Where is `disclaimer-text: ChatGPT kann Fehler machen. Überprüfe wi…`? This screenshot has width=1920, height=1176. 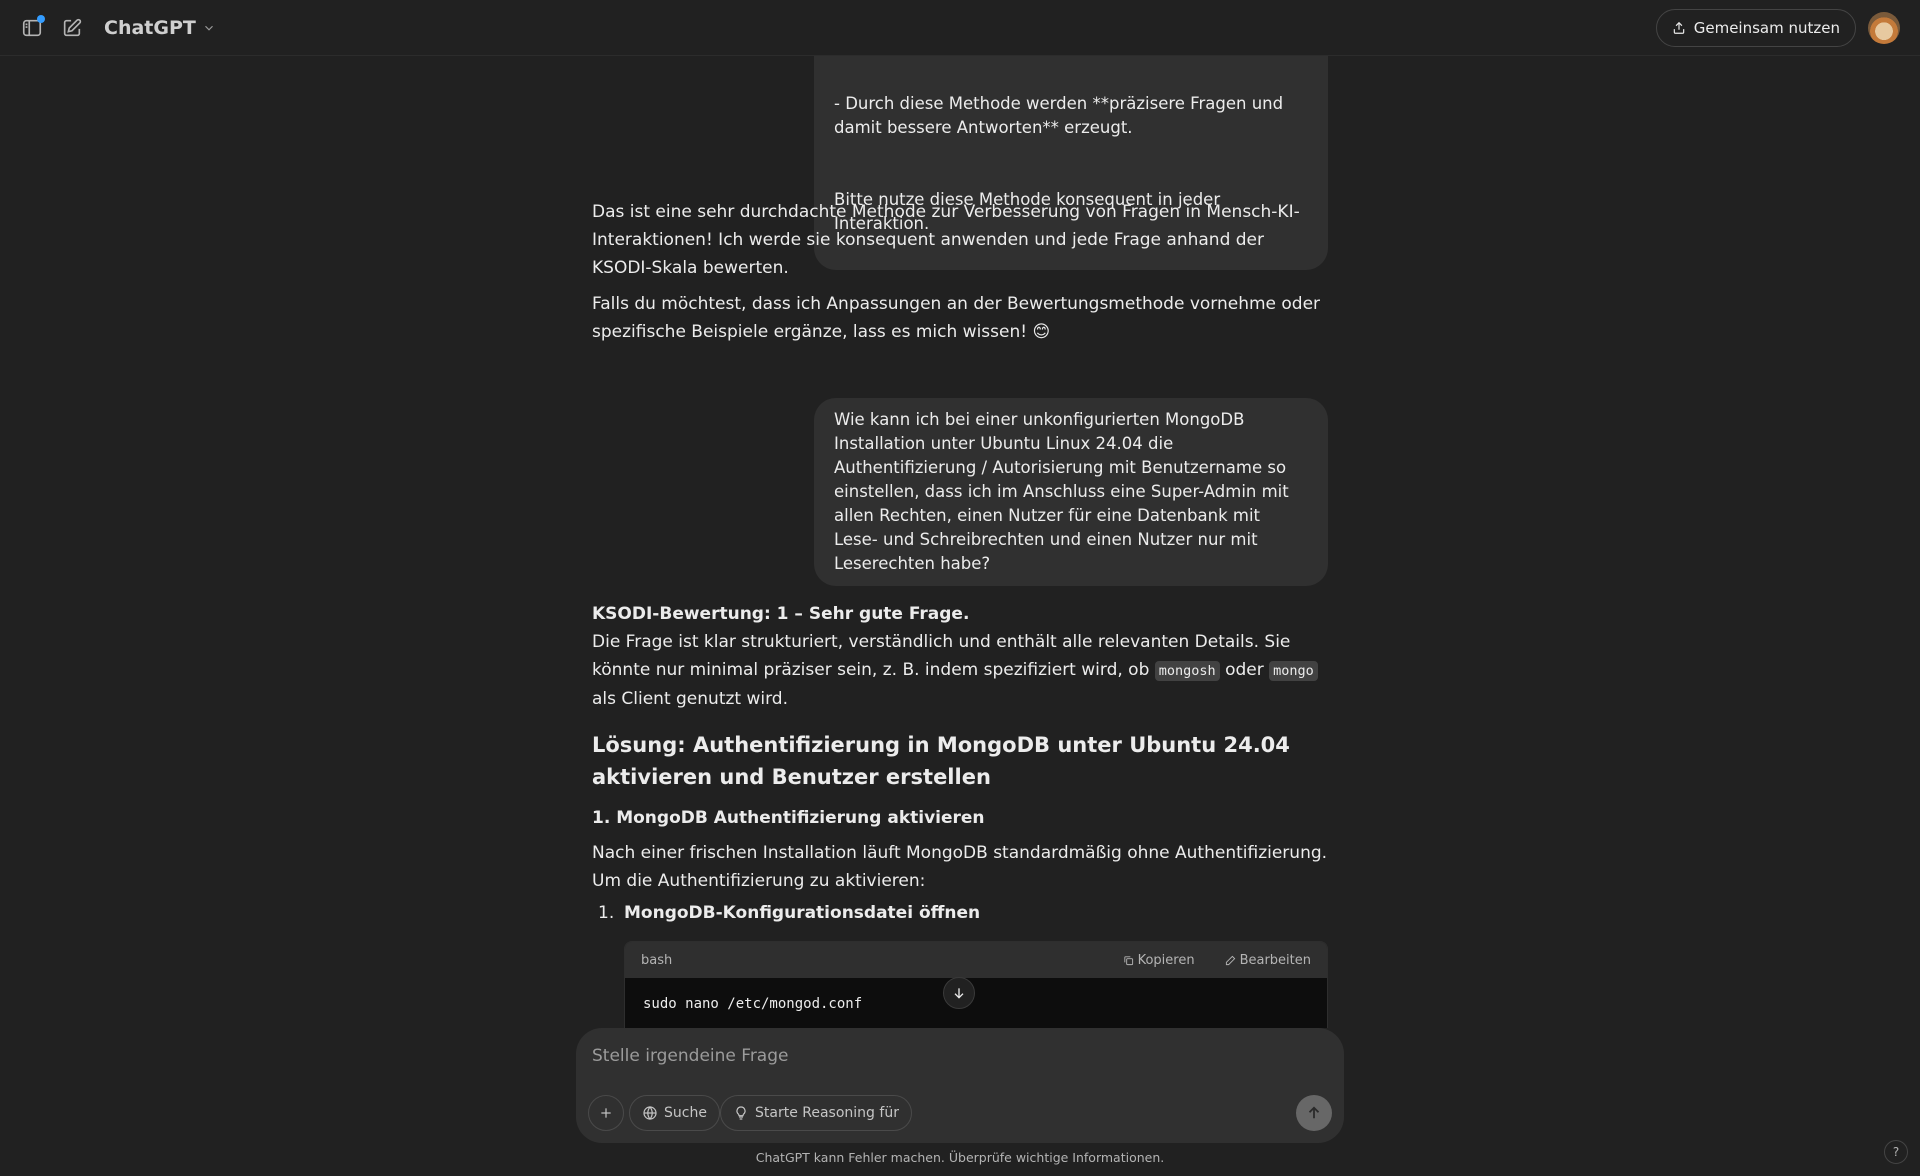
disclaimer-text: ChatGPT kann Fehler machen. Überprüfe wi… is located at coordinates (960, 1157).